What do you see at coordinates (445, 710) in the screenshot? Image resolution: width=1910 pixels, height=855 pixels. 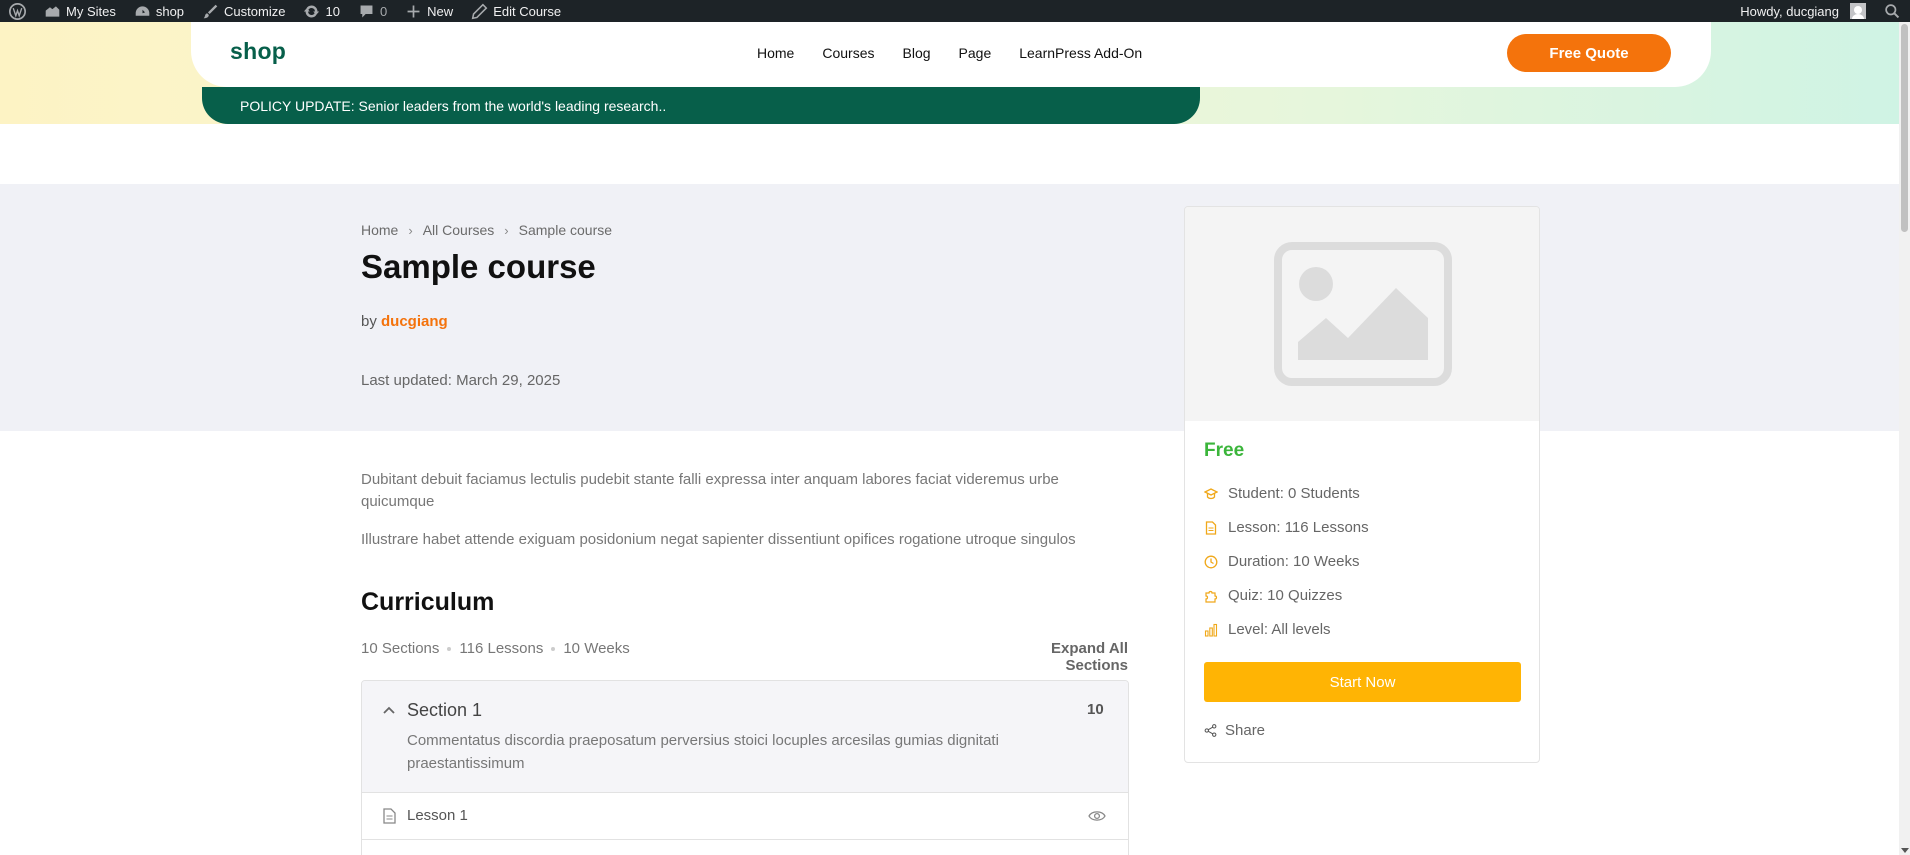 I see `section-title: Section 1` at bounding box center [445, 710].